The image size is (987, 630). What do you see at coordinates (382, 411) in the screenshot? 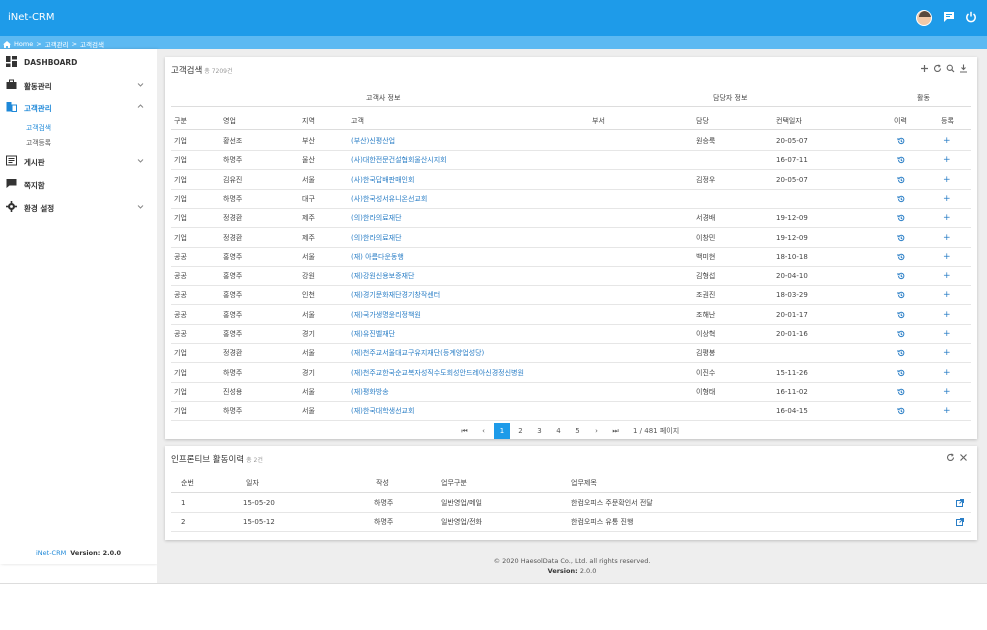
I see `cell-customer: (재)한국대학생선교회` at bounding box center [382, 411].